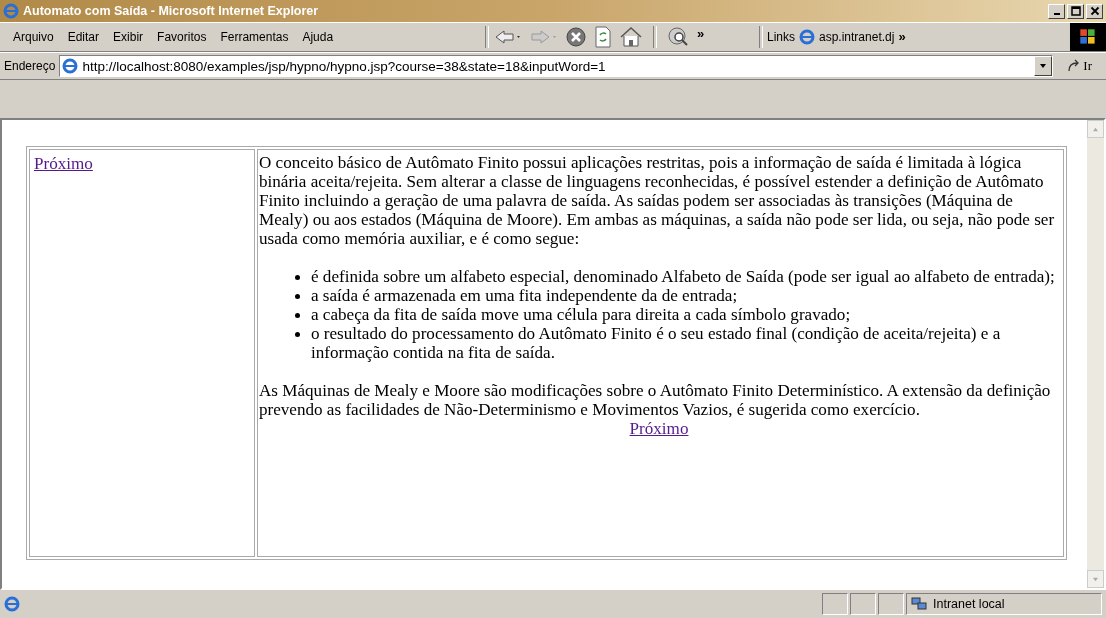 This screenshot has width=1106, height=618. Describe the element at coordinates (603, 37) in the screenshot. I see `refresh-icon` at that location.